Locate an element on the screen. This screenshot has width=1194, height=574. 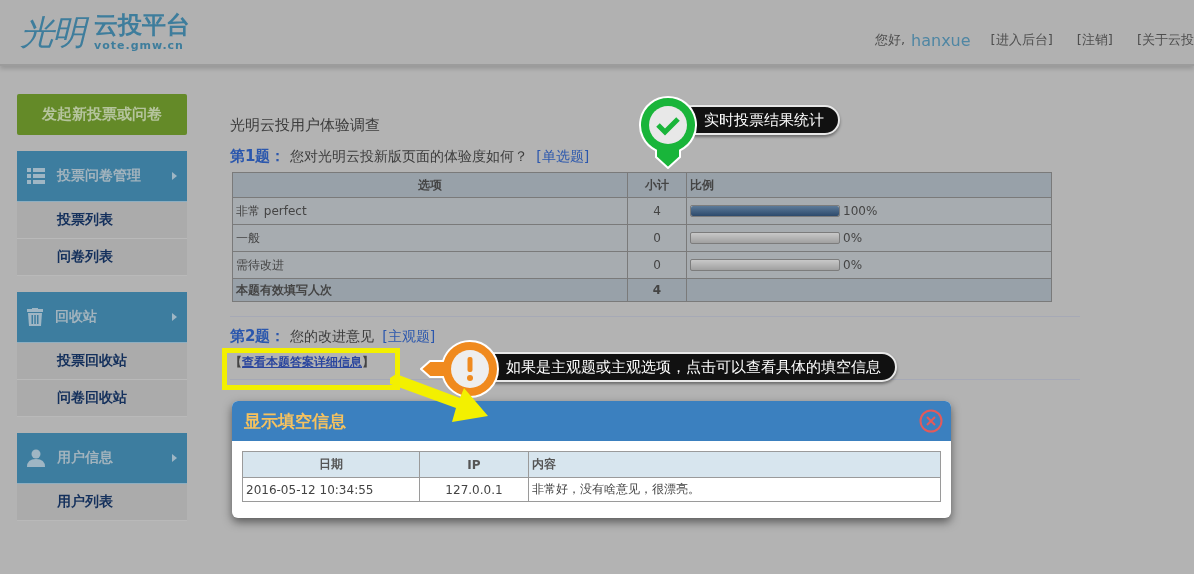
question-type: [单选题] is located at coordinates (563, 156).